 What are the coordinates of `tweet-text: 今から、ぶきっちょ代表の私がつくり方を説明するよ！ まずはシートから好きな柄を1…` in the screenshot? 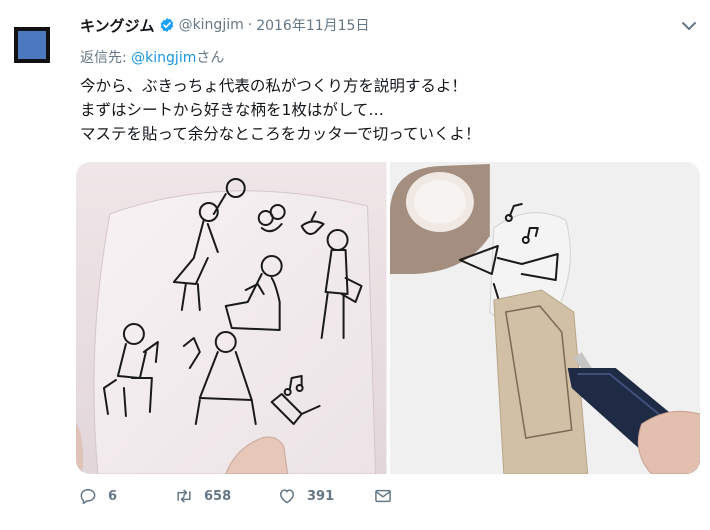 It's located at (390, 110).